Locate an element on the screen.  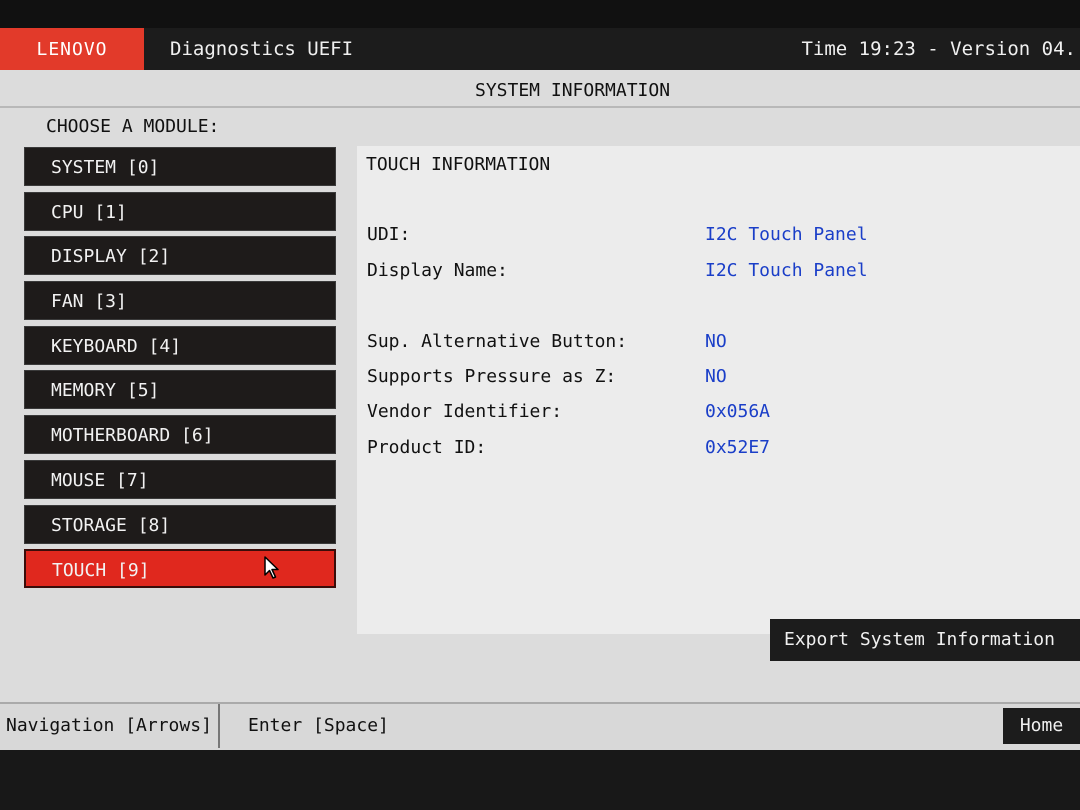
module-keyboard: KEYBOARD [4] is located at coordinates (180, 345).